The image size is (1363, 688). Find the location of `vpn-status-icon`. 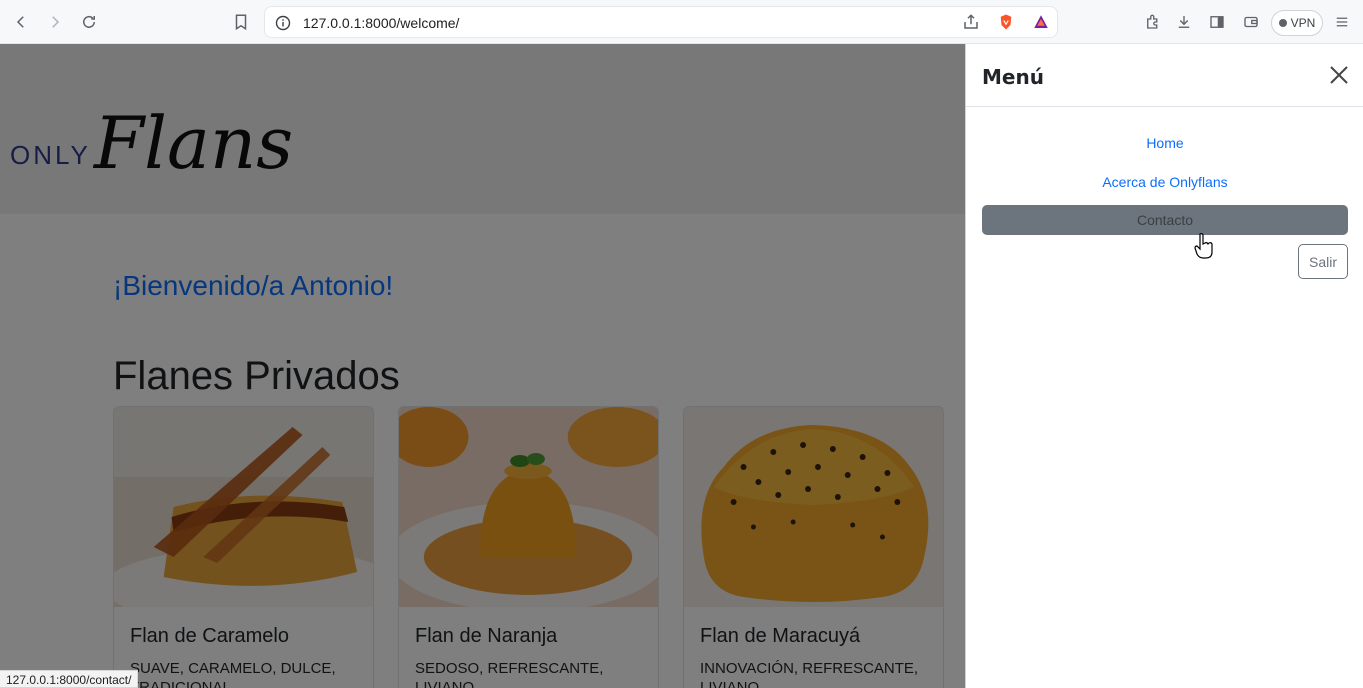

vpn-status-icon is located at coordinates (1282, 23).